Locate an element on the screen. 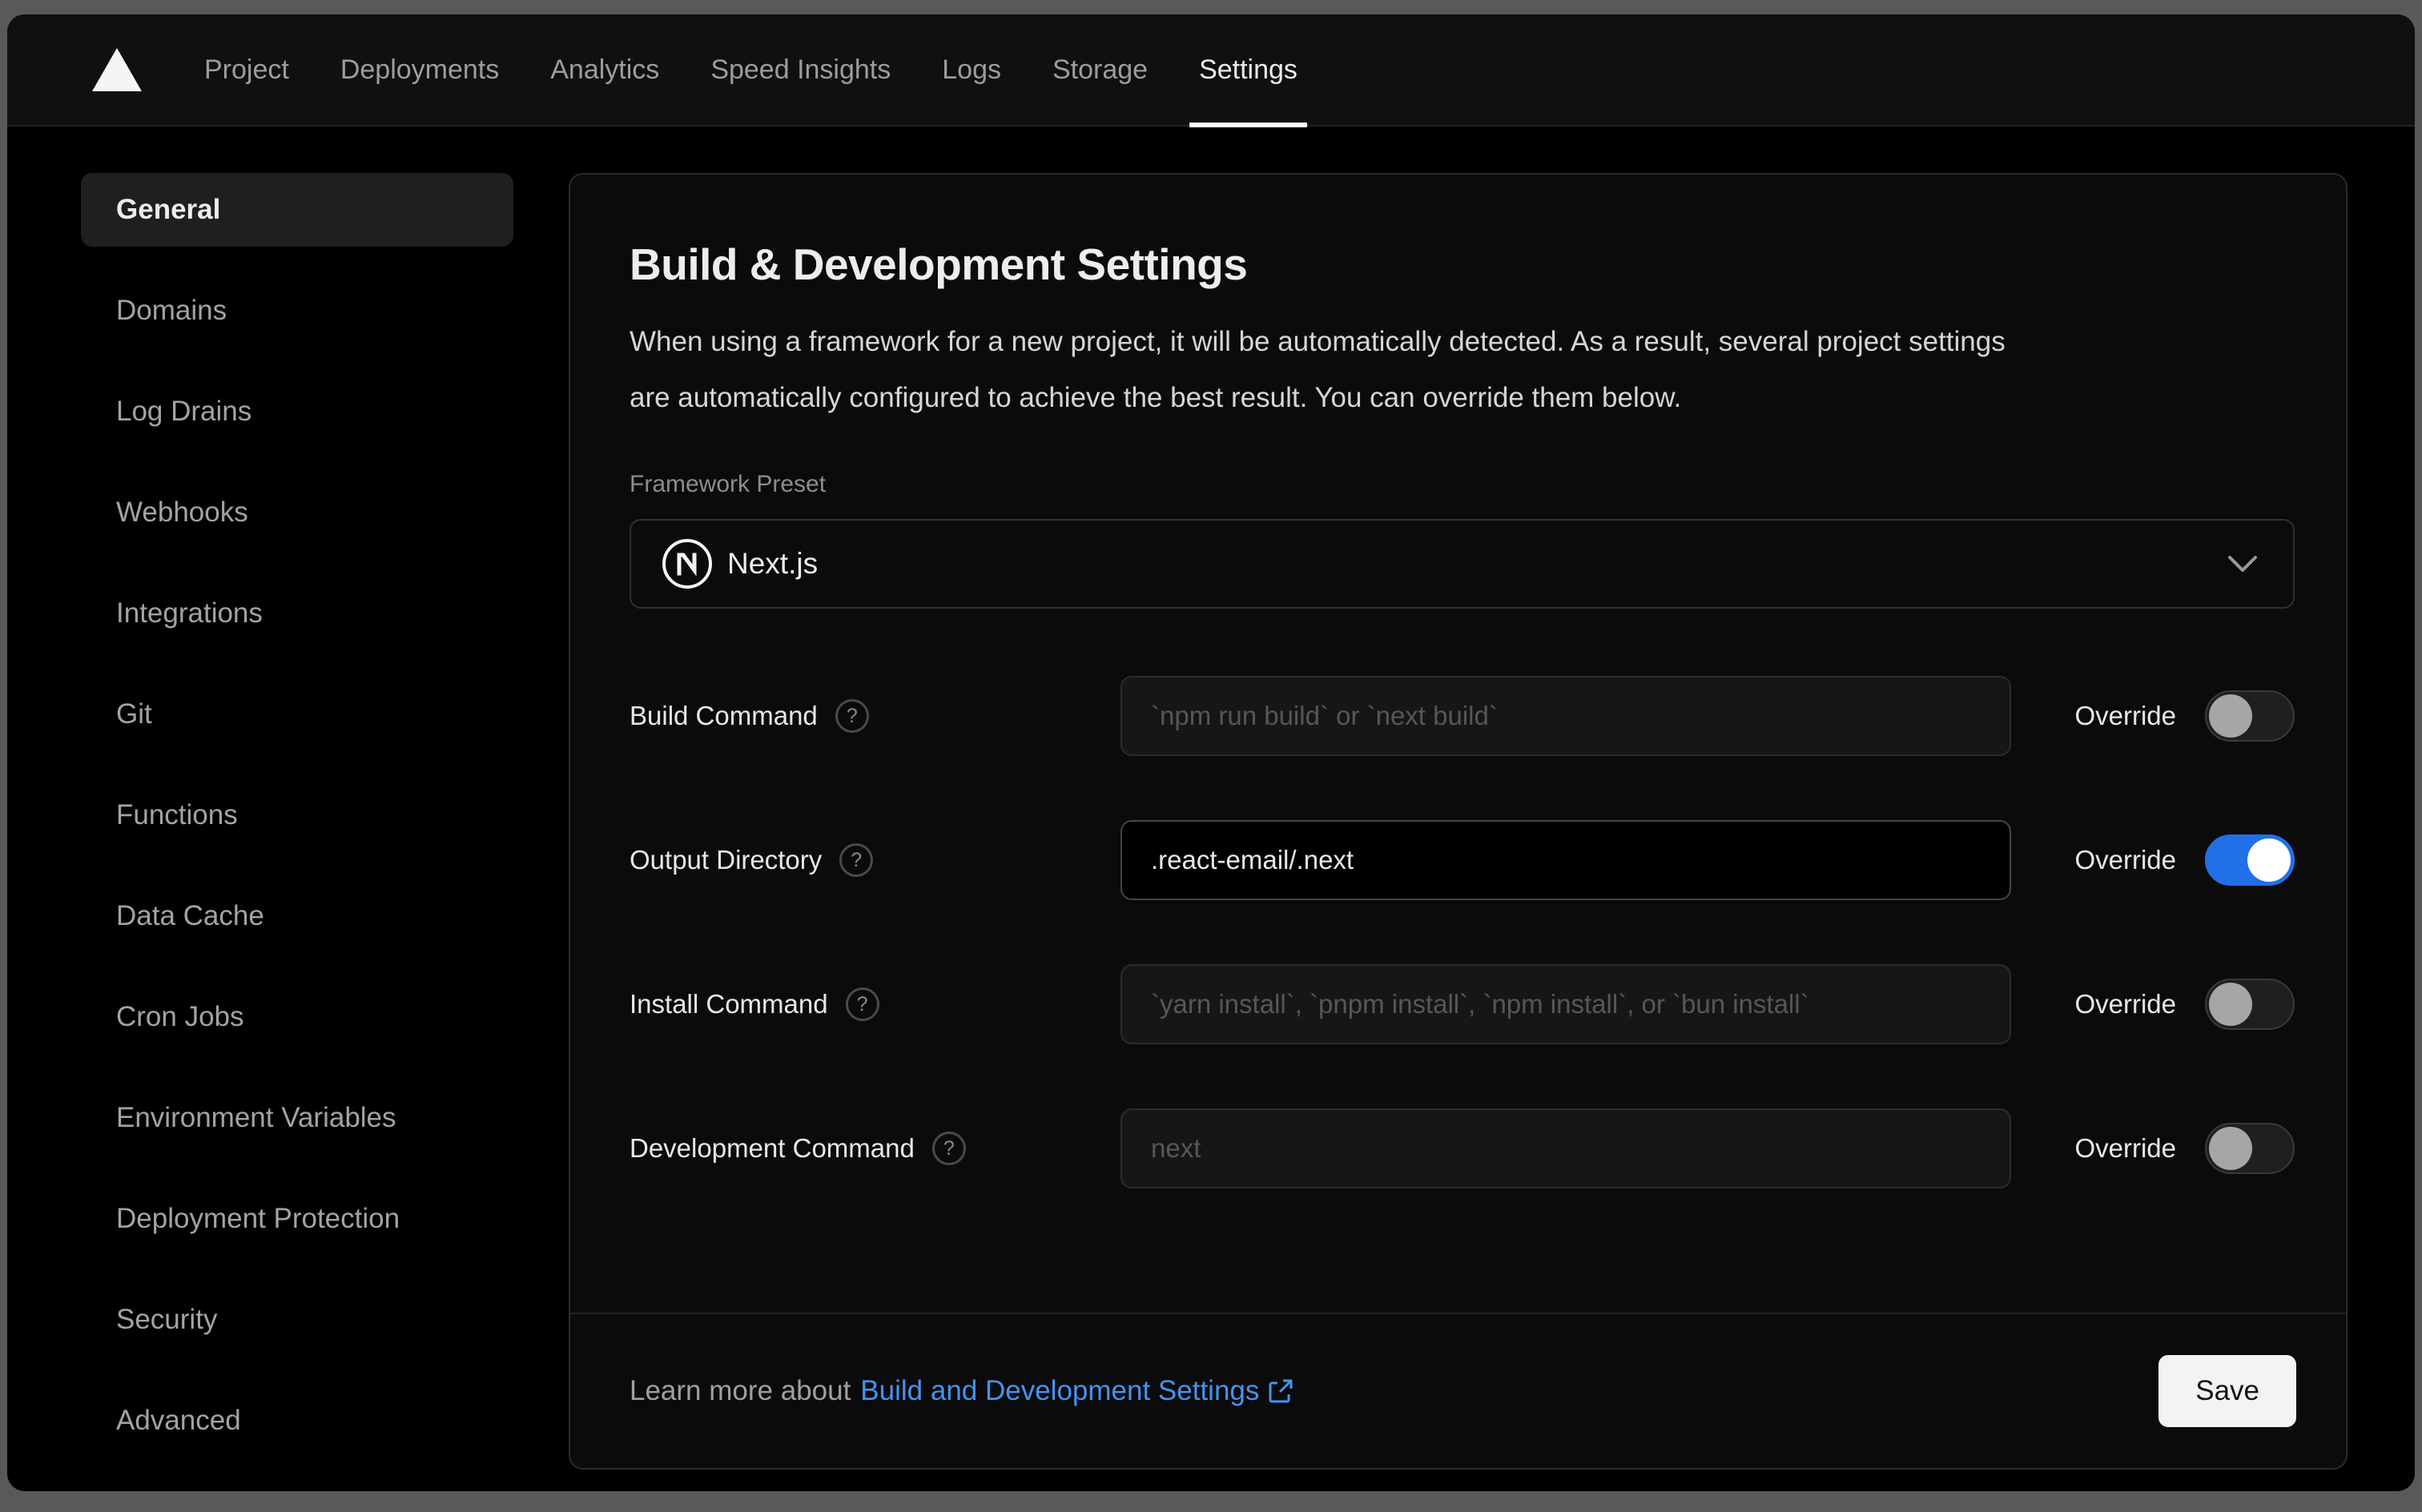 The image size is (2422, 1512). chevron-down-icon is located at coordinates (2242, 563).